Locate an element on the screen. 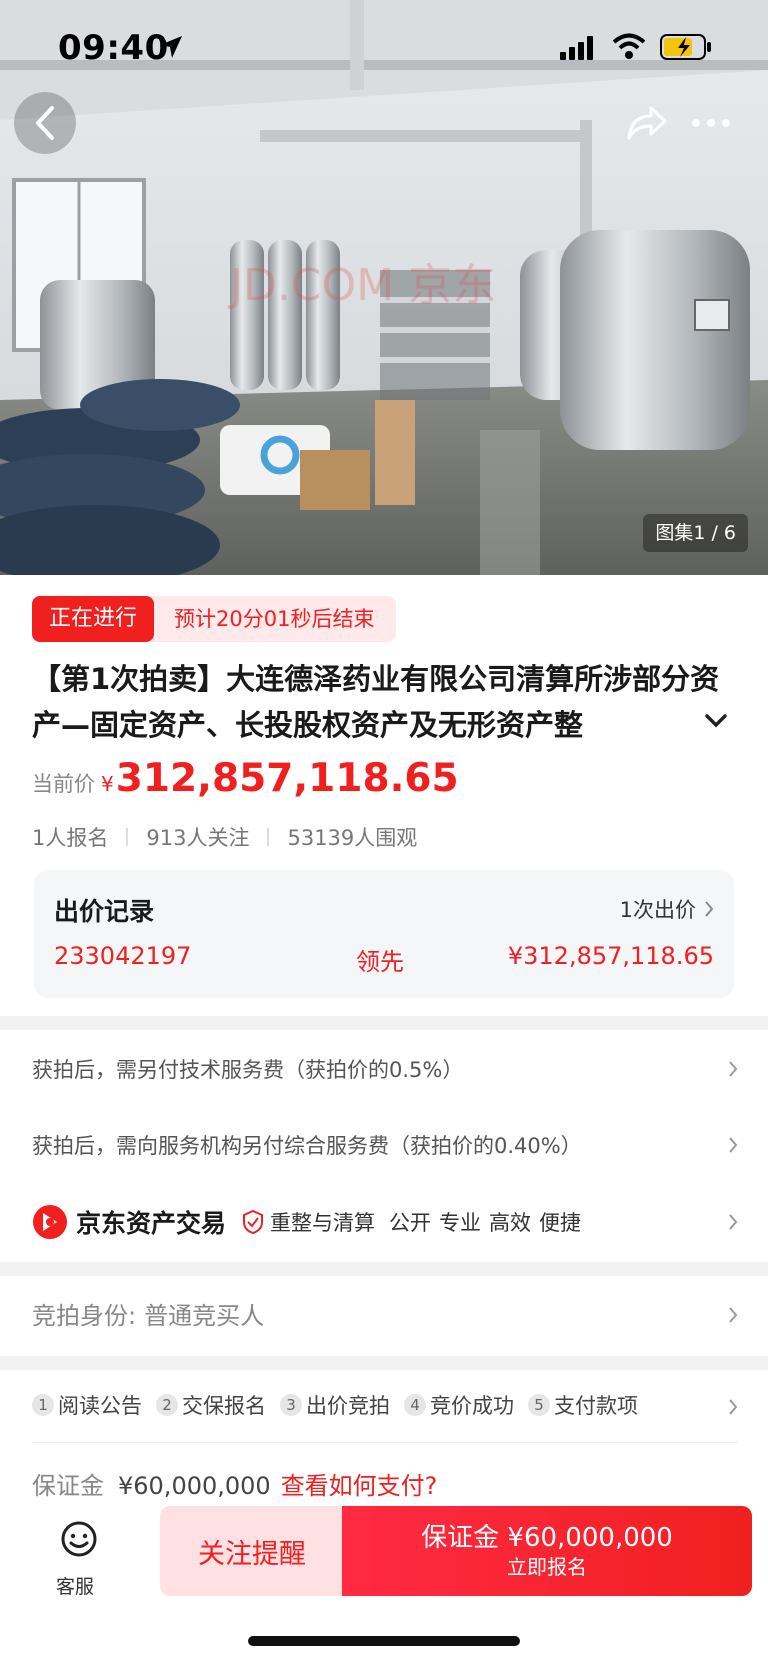  step-item: 3 出价竞拍 is located at coordinates (335, 1405).